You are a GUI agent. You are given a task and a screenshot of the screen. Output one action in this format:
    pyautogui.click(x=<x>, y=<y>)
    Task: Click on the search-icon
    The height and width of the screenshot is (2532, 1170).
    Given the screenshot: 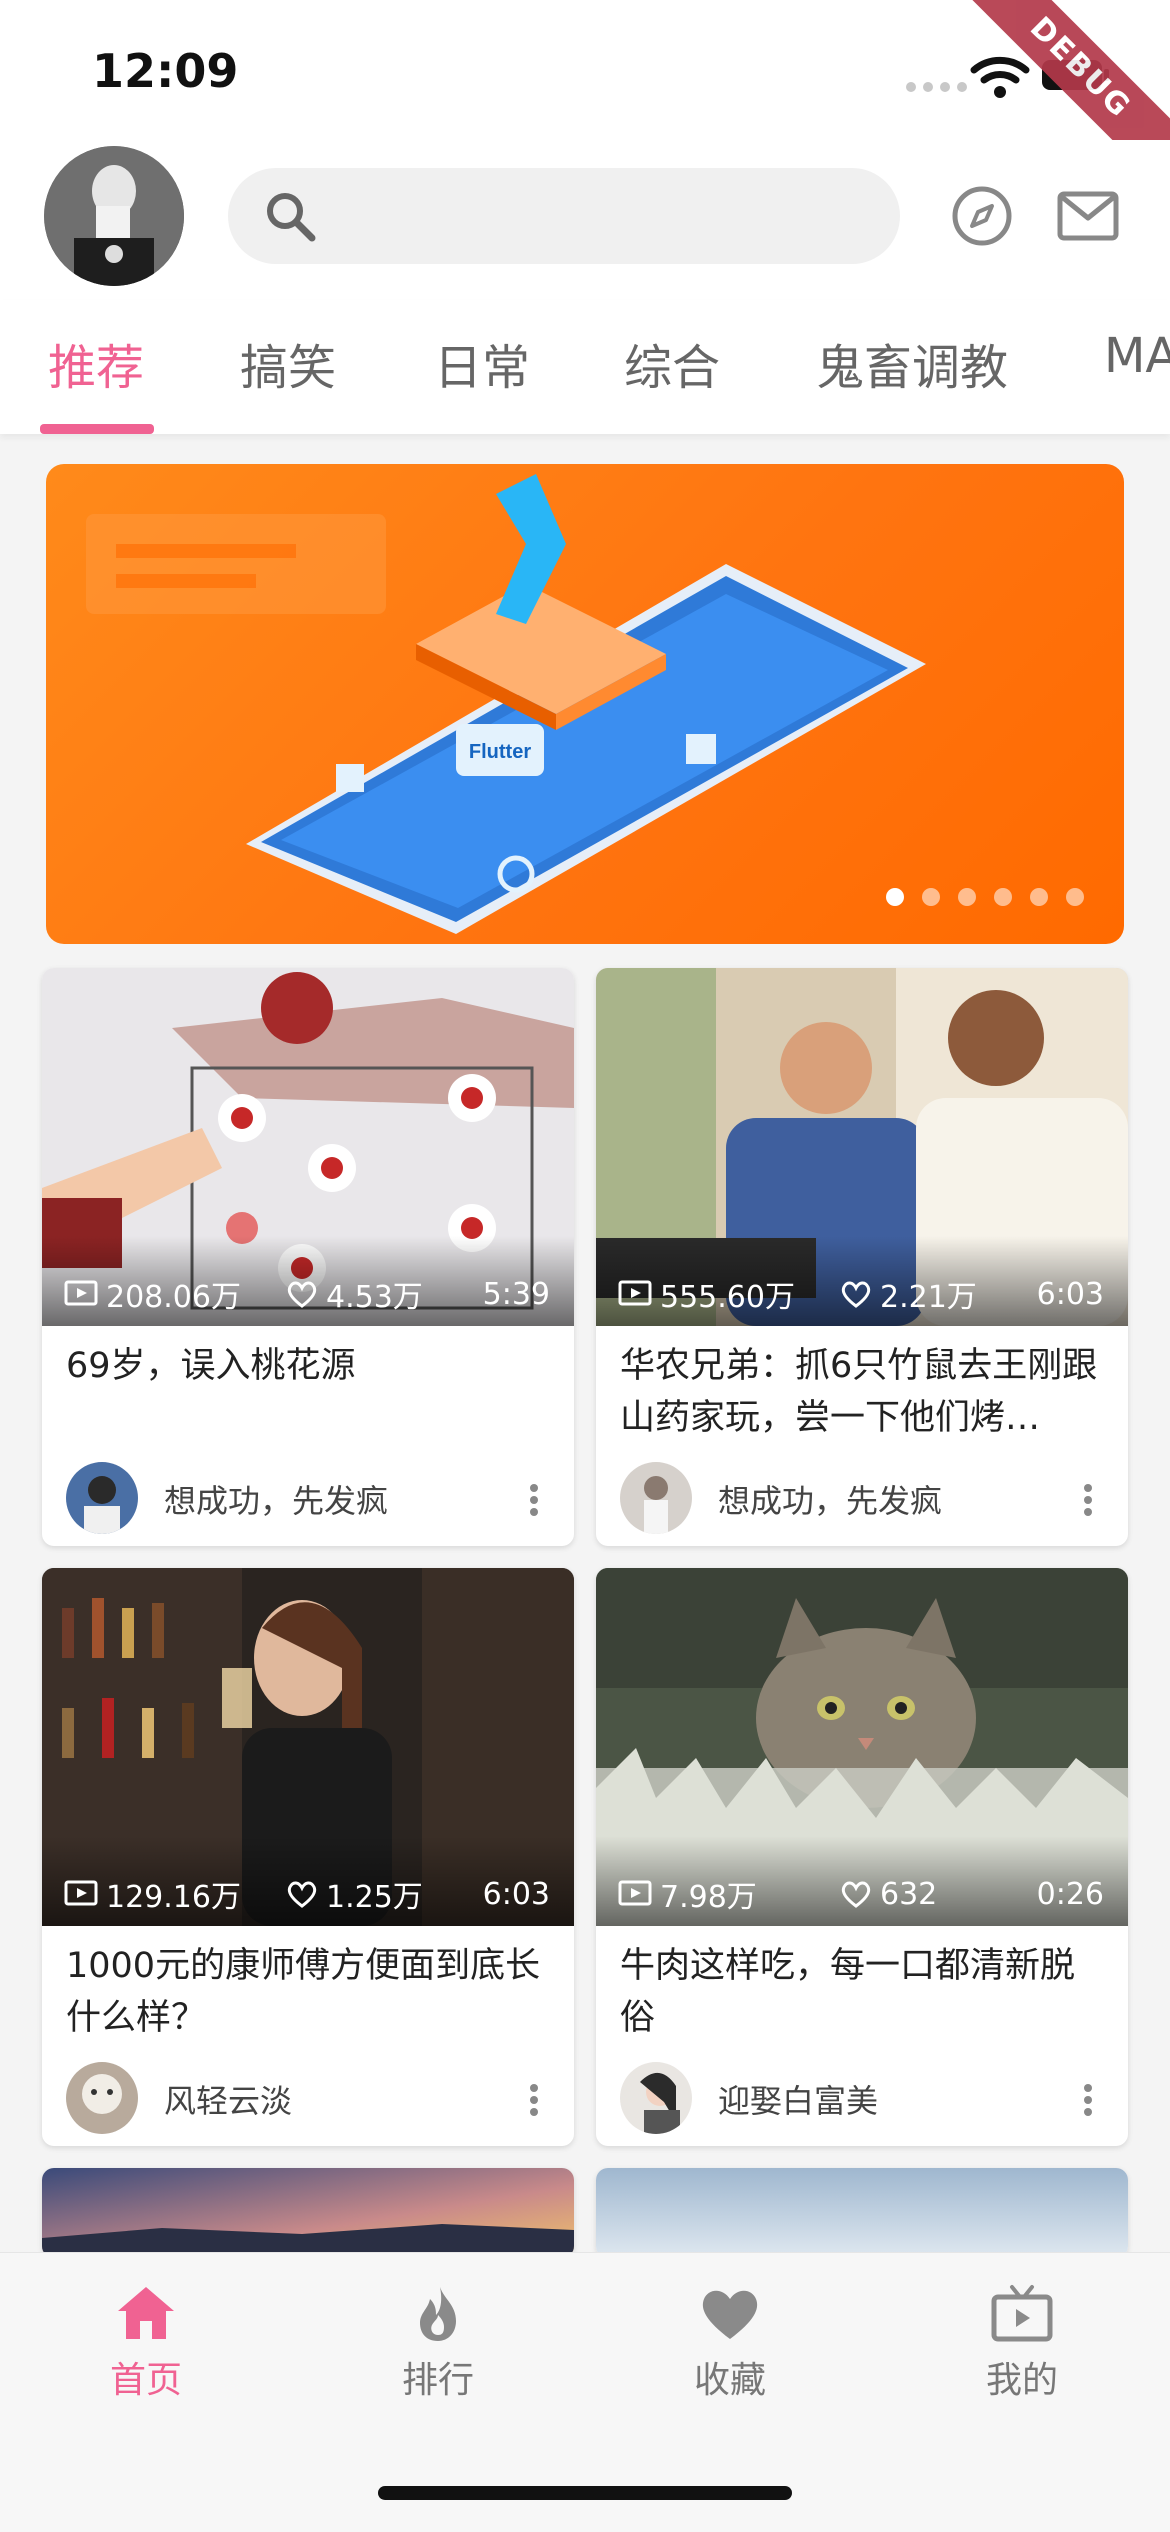 What is the action you would take?
    pyautogui.click(x=291, y=217)
    